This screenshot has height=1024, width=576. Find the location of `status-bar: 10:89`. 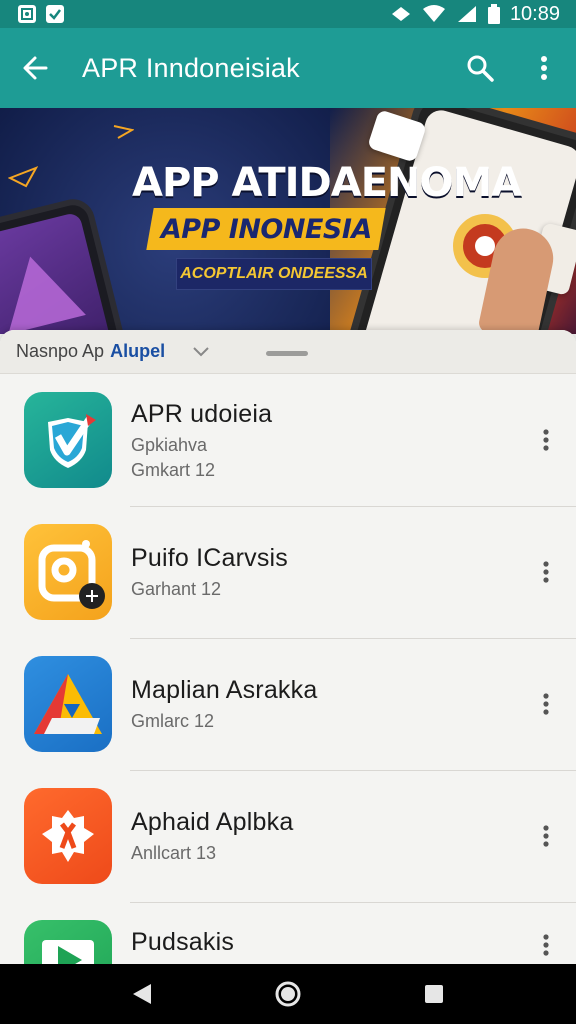

status-bar: 10:89 is located at coordinates (288, 14).